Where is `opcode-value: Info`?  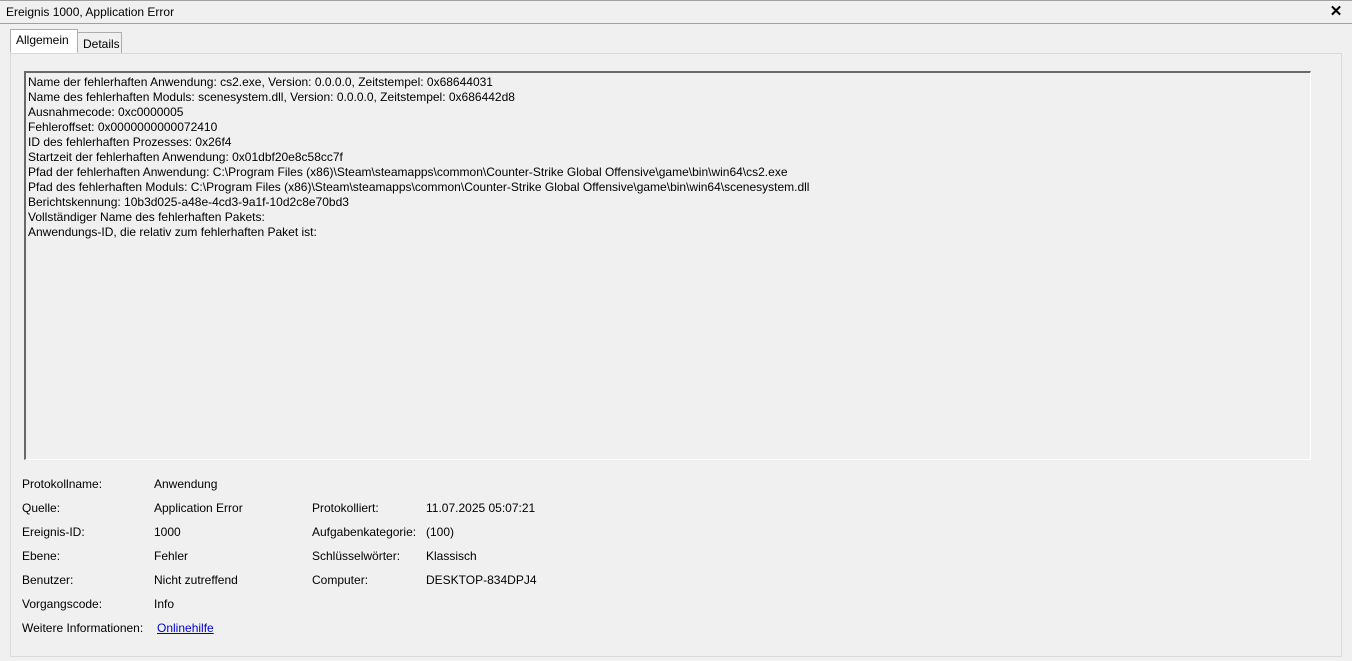
opcode-value: Info is located at coordinates (164, 604).